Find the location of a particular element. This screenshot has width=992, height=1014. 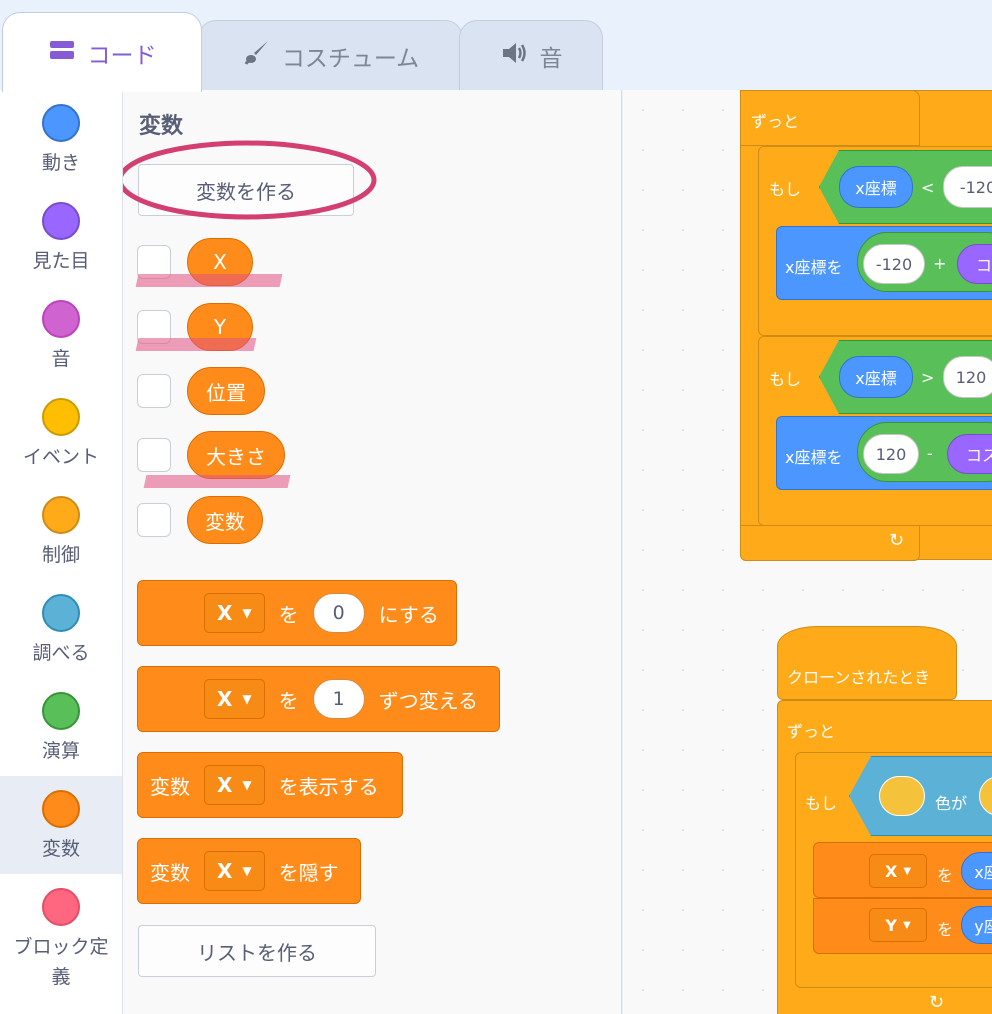

variable-reporter-variable: 変数 is located at coordinates (225, 520).